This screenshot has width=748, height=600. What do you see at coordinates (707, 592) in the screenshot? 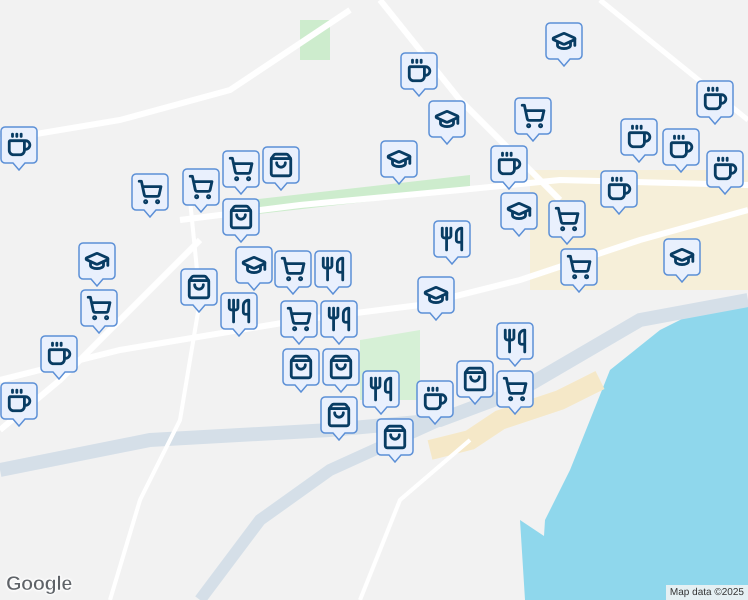
I see `map-attribution: Map data ©2025` at bounding box center [707, 592].